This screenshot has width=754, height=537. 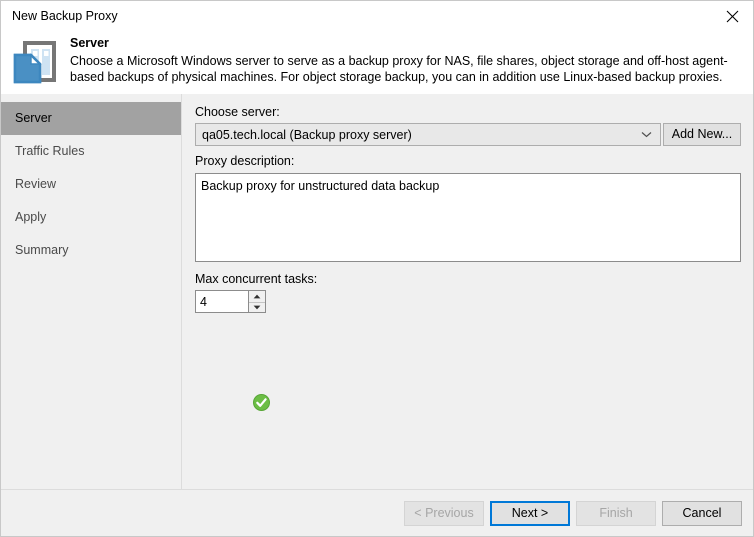 What do you see at coordinates (50, 151) in the screenshot?
I see `sidebar-item-label: Traffic Rules` at bounding box center [50, 151].